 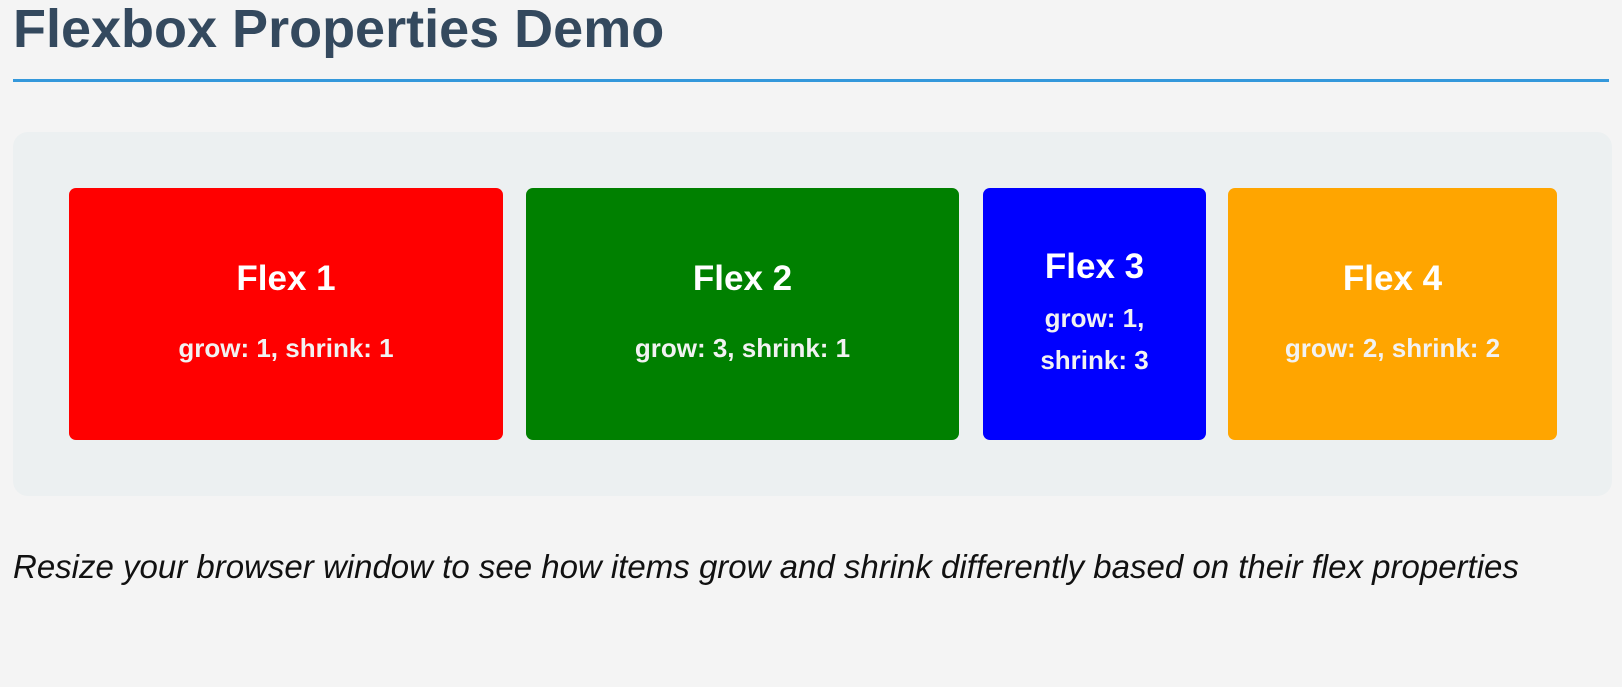 What do you see at coordinates (1094, 339) in the screenshot?
I see `flex-item-description: grow: 1, shrink: 3` at bounding box center [1094, 339].